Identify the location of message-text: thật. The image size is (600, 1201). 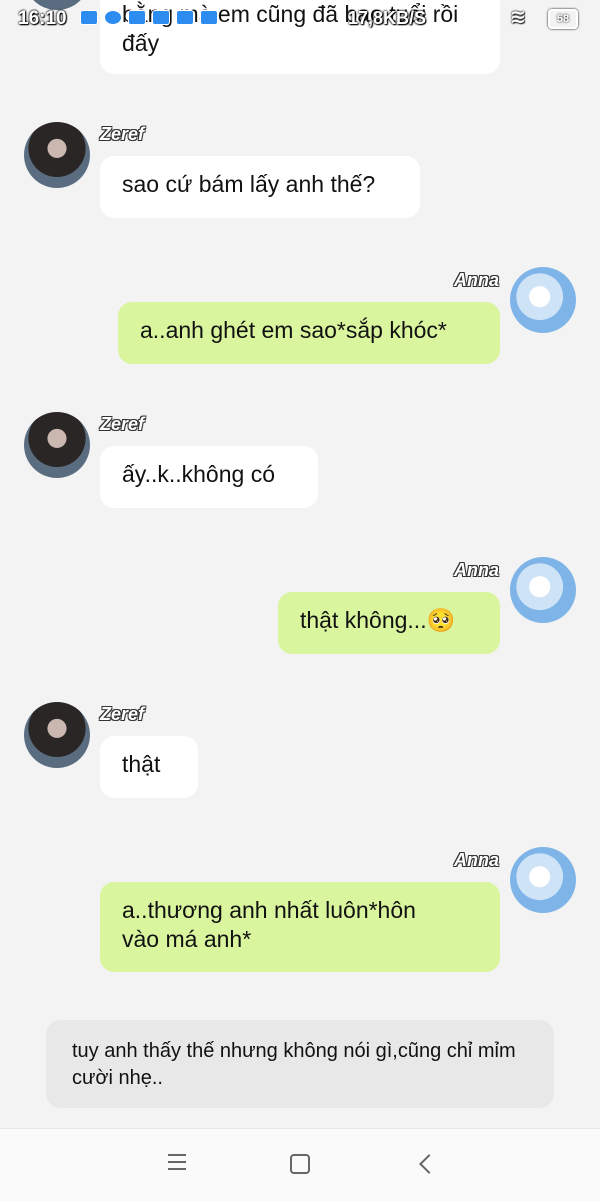
(141, 764).